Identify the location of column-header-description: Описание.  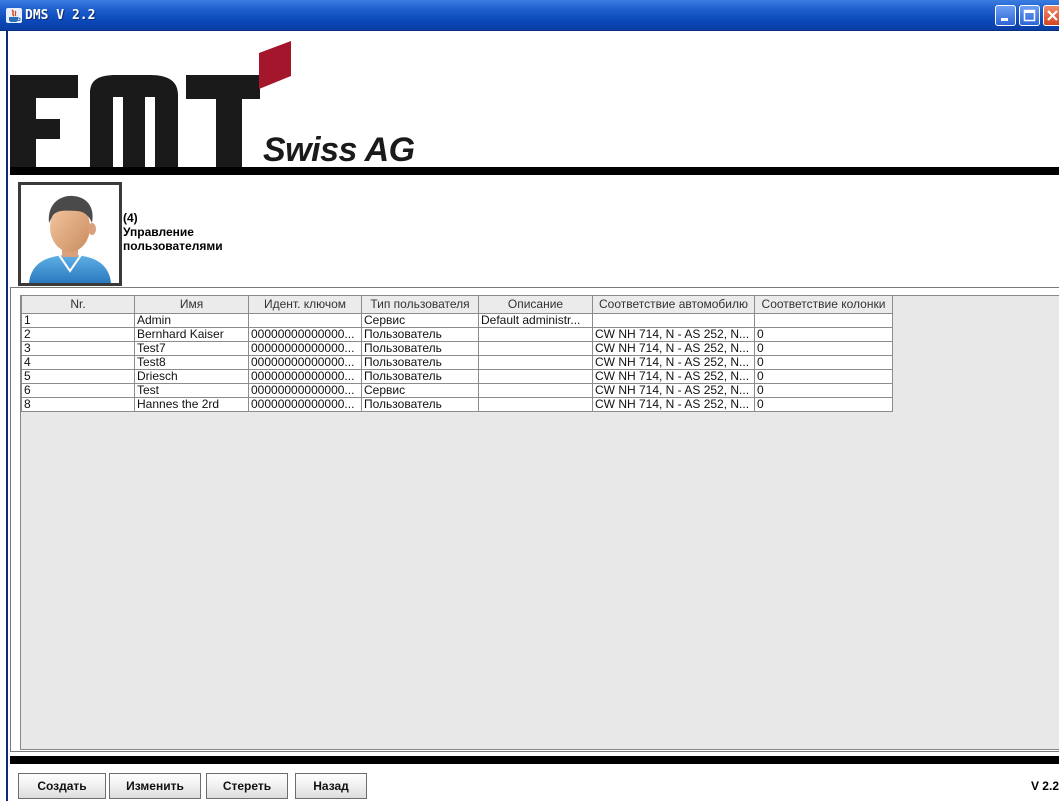
(535, 305).